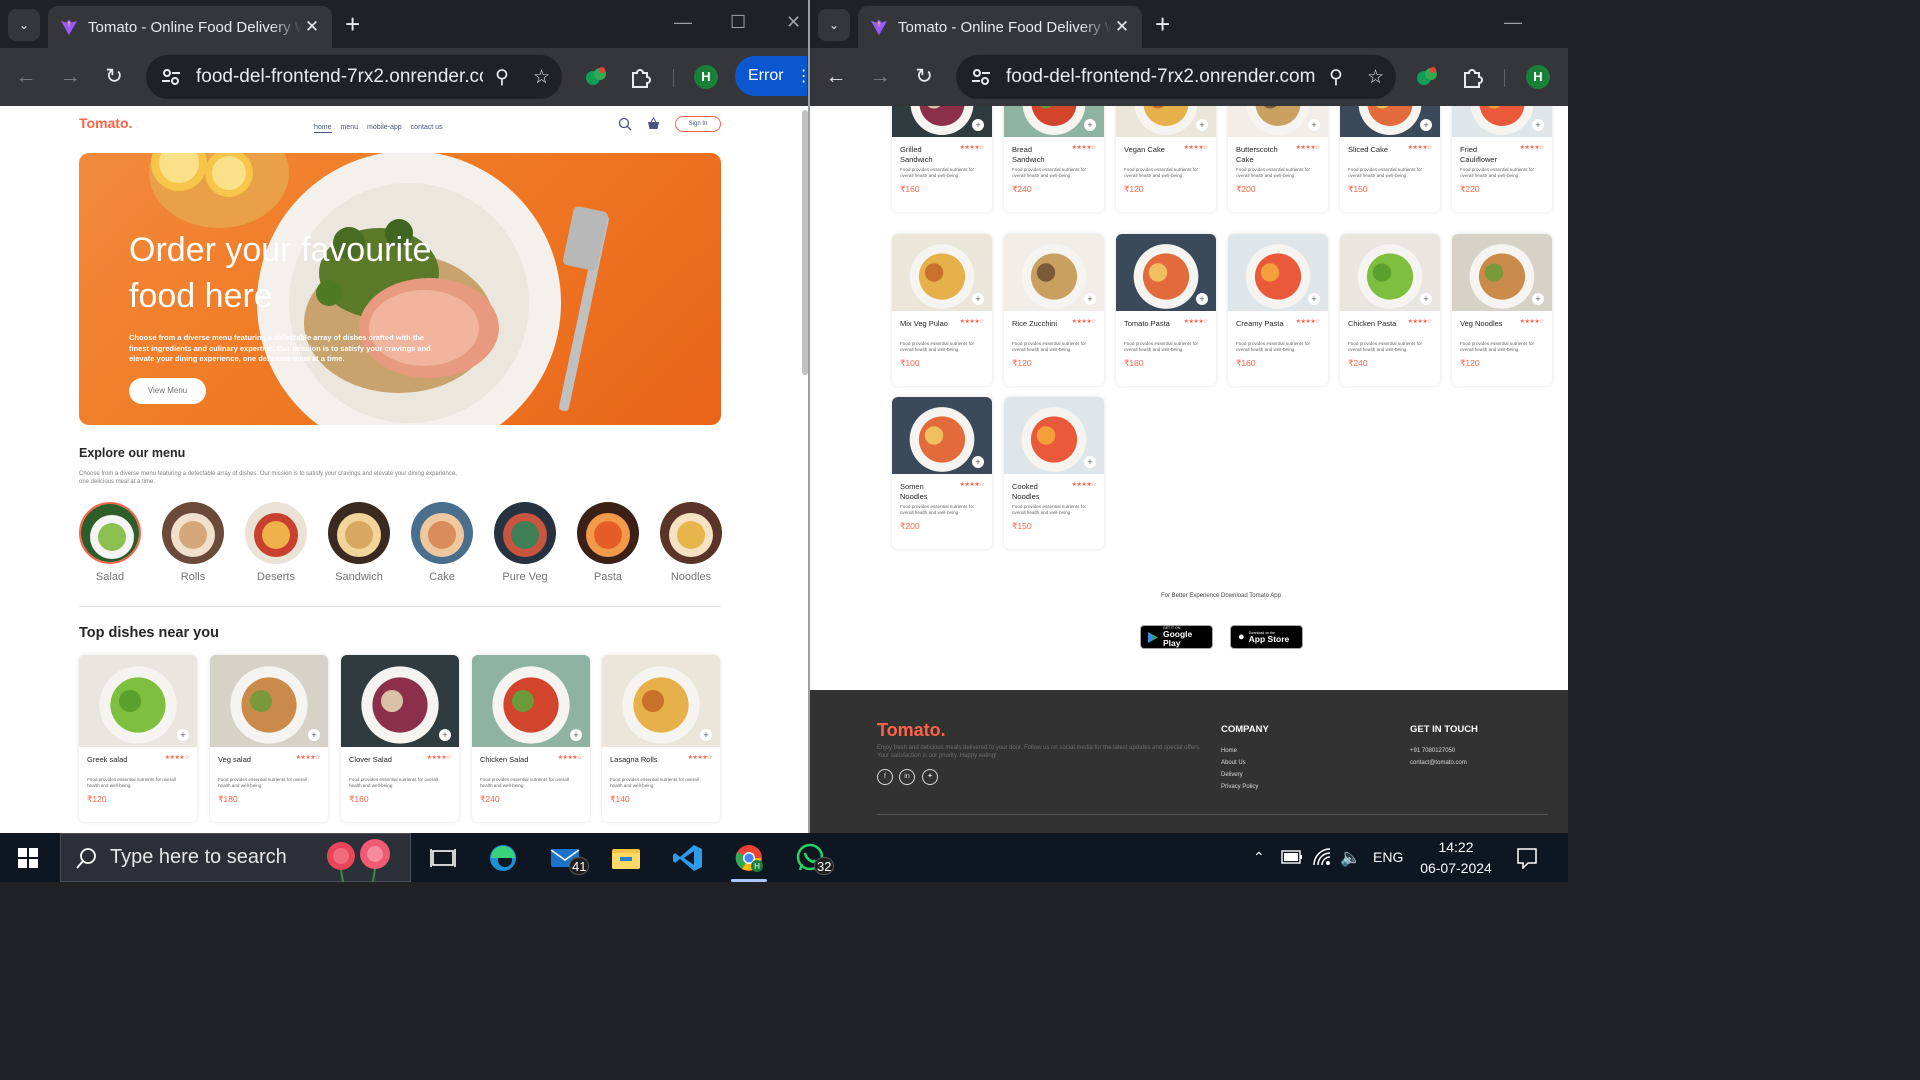 This screenshot has width=1920, height=1080. I want to click on minimize-icon: —, so click(1513, 22).